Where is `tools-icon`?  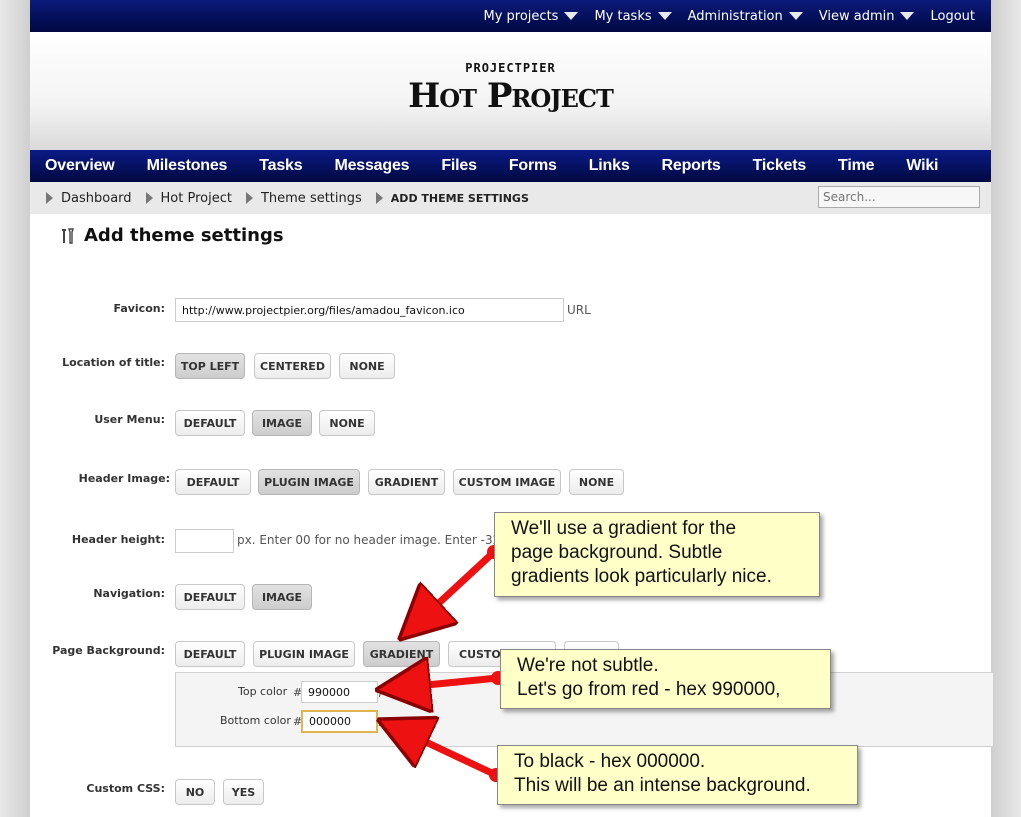 tools-icon is located at coordinates (68, 235).